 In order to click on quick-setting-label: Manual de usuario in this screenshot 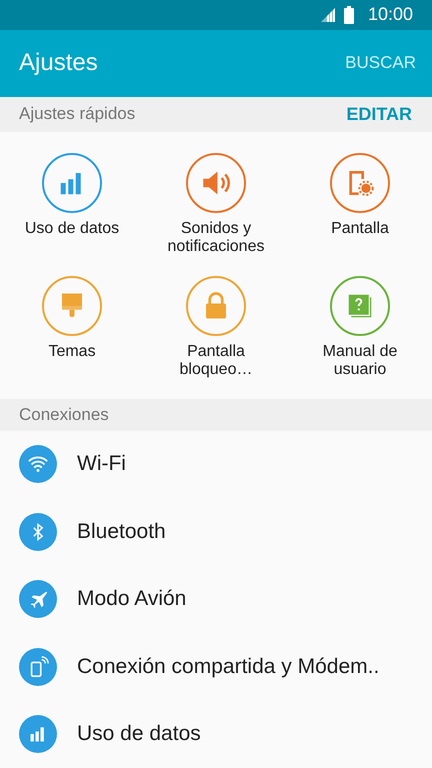, I will do `click(360, 360)`.